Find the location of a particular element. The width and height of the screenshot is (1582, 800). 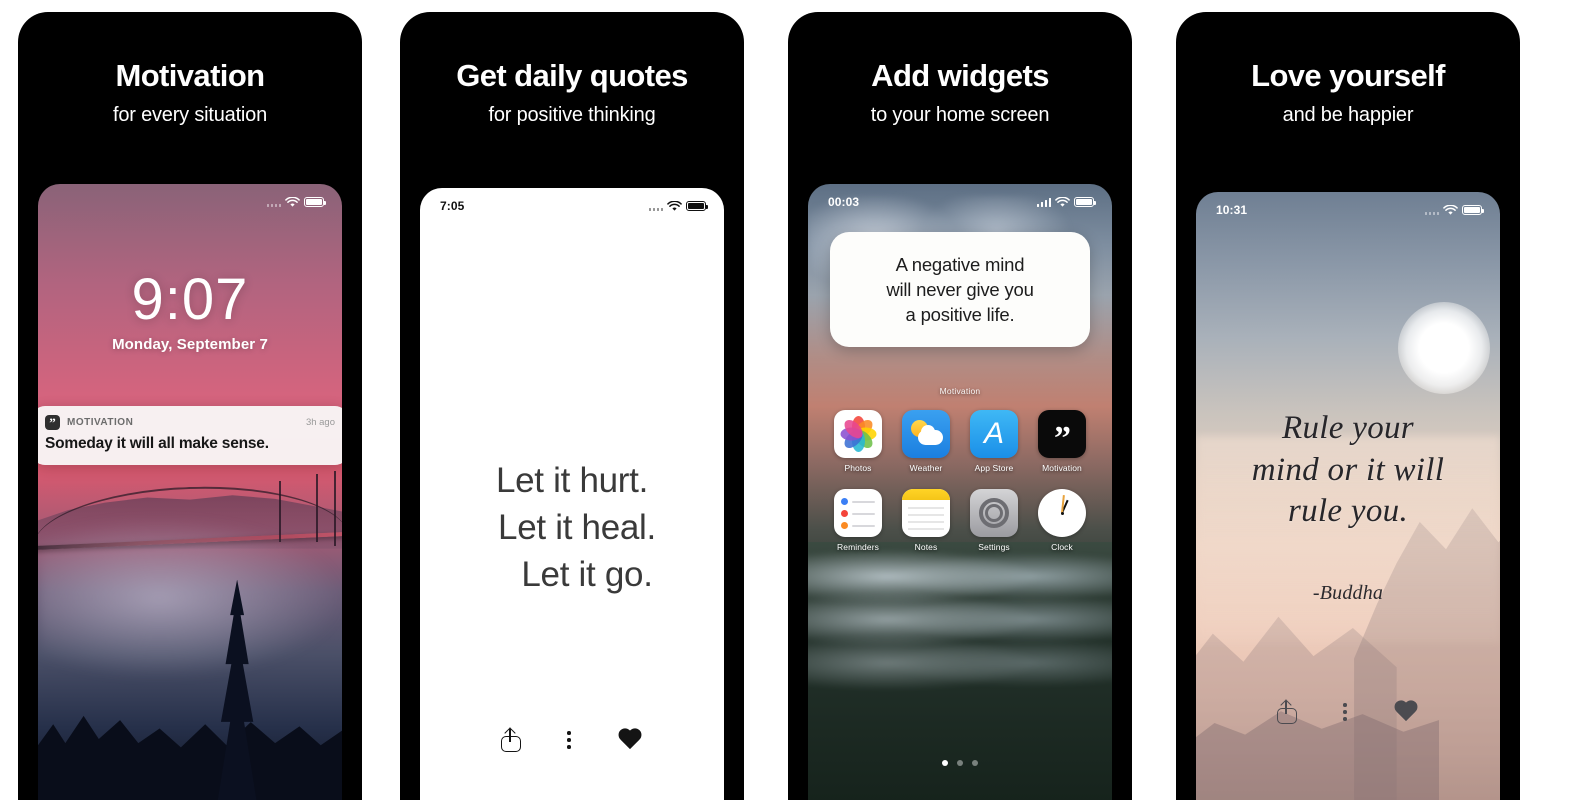

quote-line-1: Rule your is located at coordinates (1348, 428).